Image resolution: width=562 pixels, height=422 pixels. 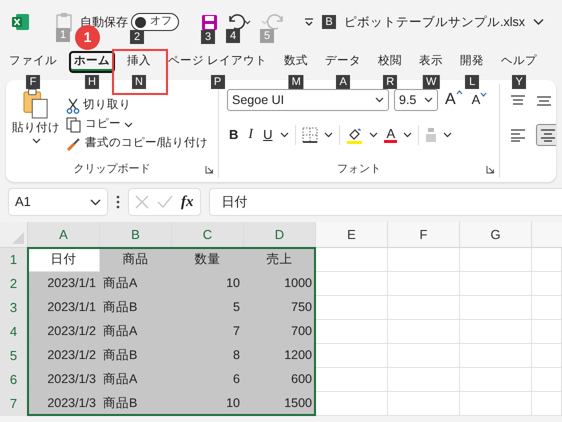 What do you see at coordinates (36, 129) in the screenshot?
I see `paste-button: 貼り付け` at bounding box center [36, 129].